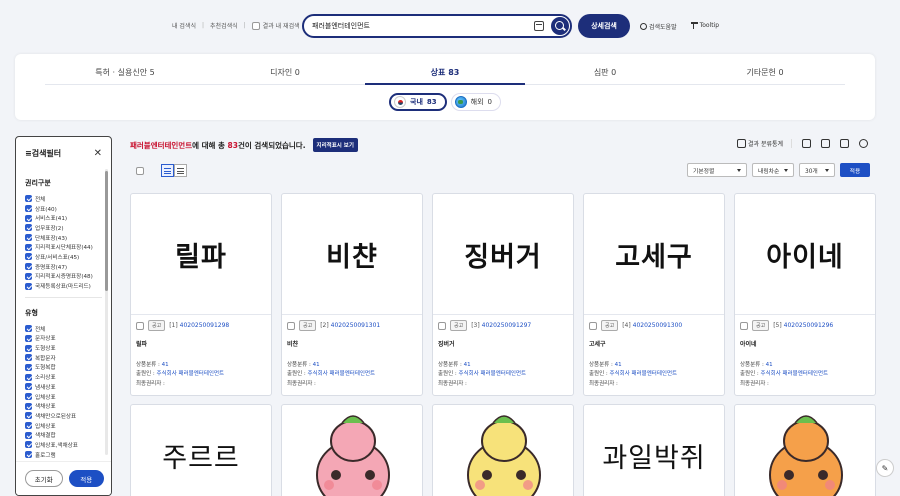  What do you see at coordinates (63, 358) in the screenshot?
I see `type-option: 복합문자` at bounding box center [63, 358].